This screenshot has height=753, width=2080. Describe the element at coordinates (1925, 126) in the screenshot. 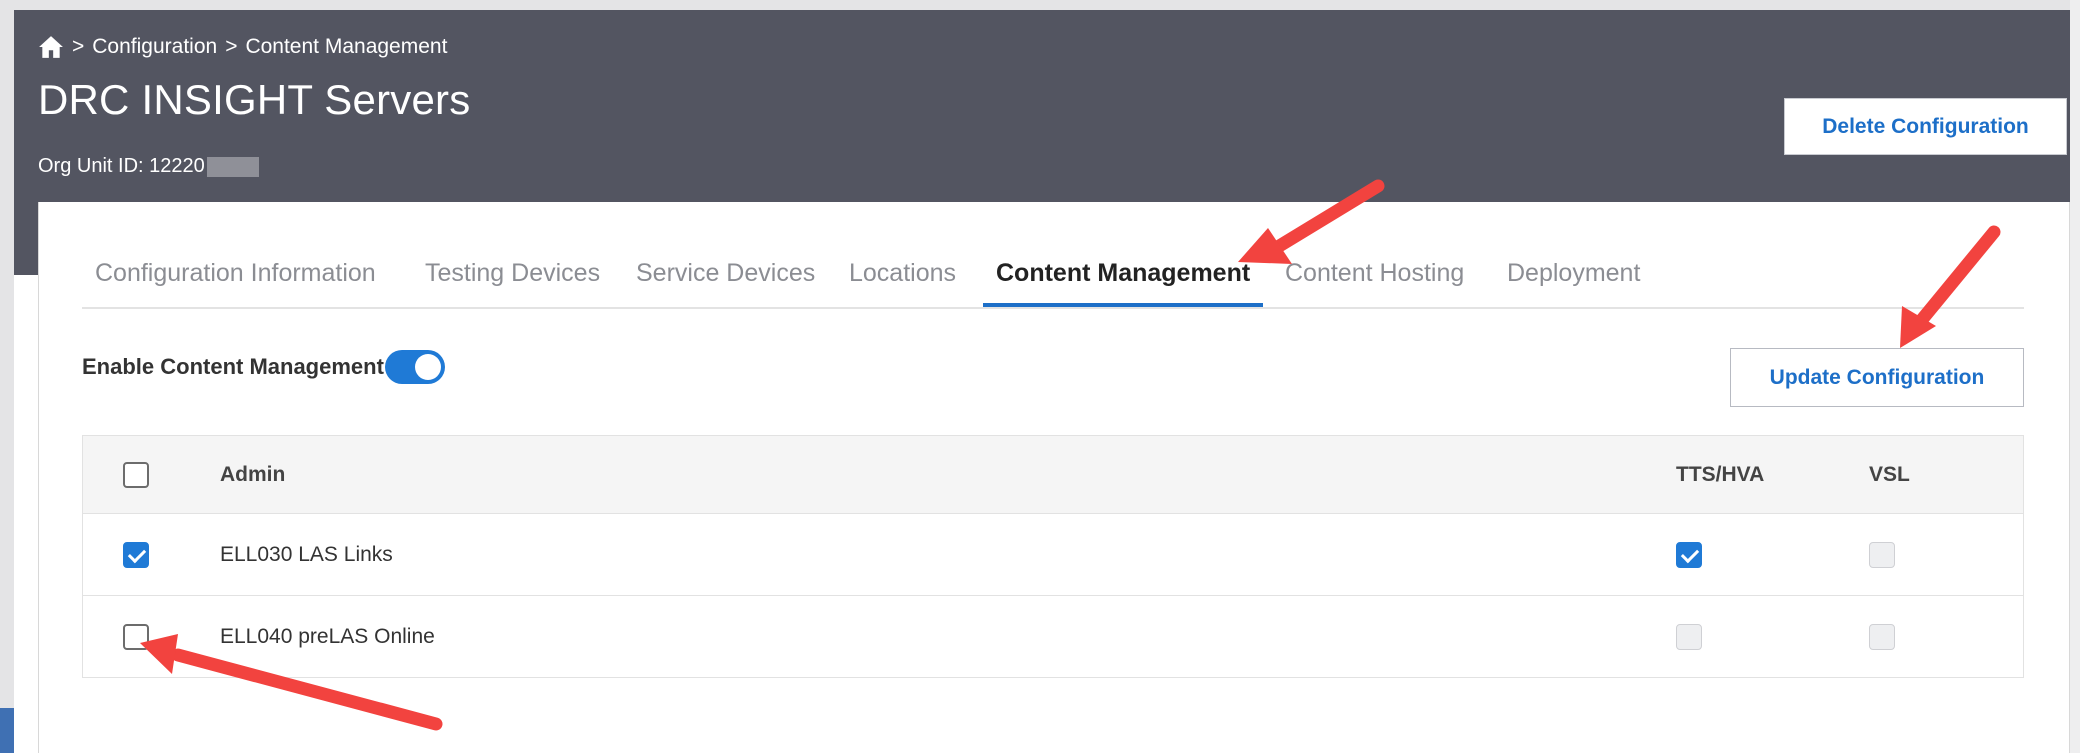

I see `delete-configuration-button: Delete Configuration` at that location.